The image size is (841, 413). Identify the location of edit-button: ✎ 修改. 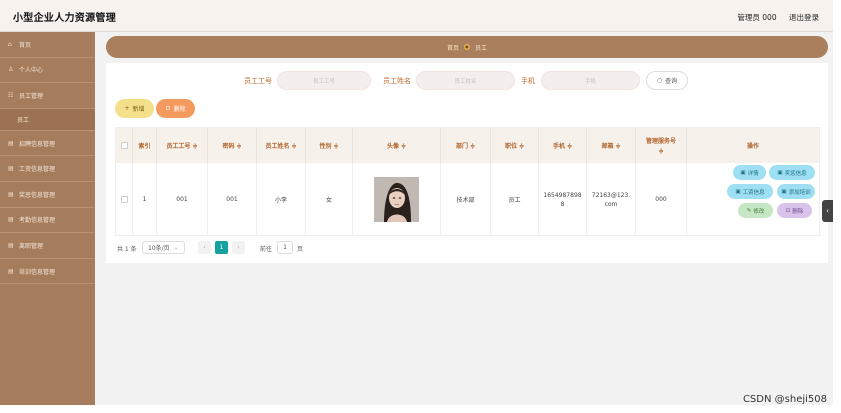
(755, 210).